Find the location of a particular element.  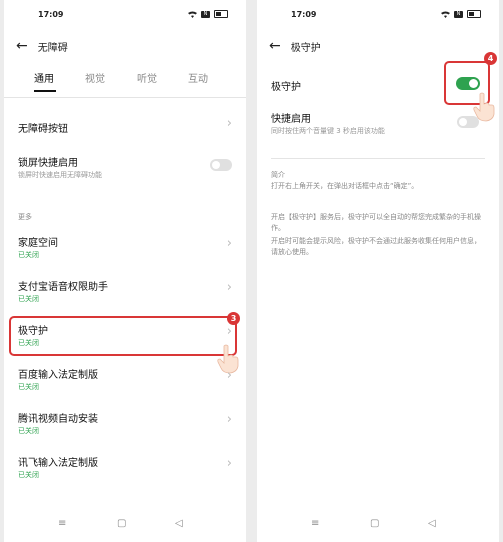

step-badge: 4 is located at coordinates (490, 58).